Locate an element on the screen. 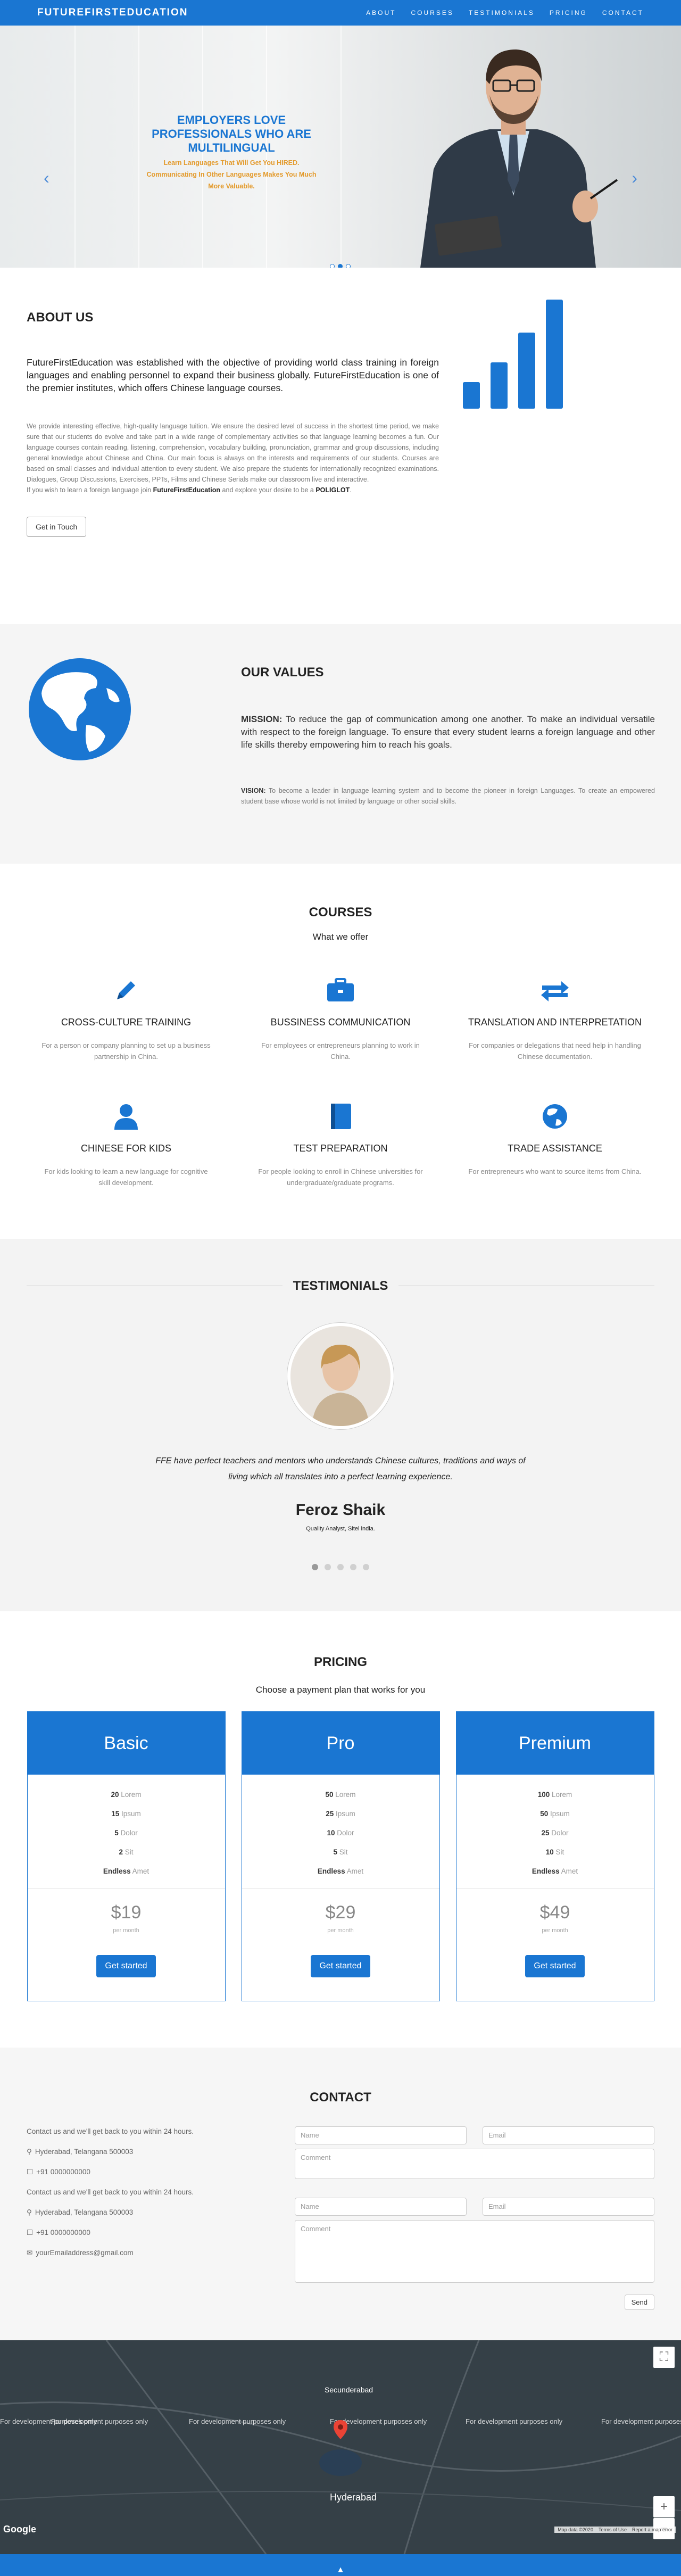 The image size is (681, 2576). course-title: TRANSLATION AND INTERPRETATION is located at coordinates (555, 1022).